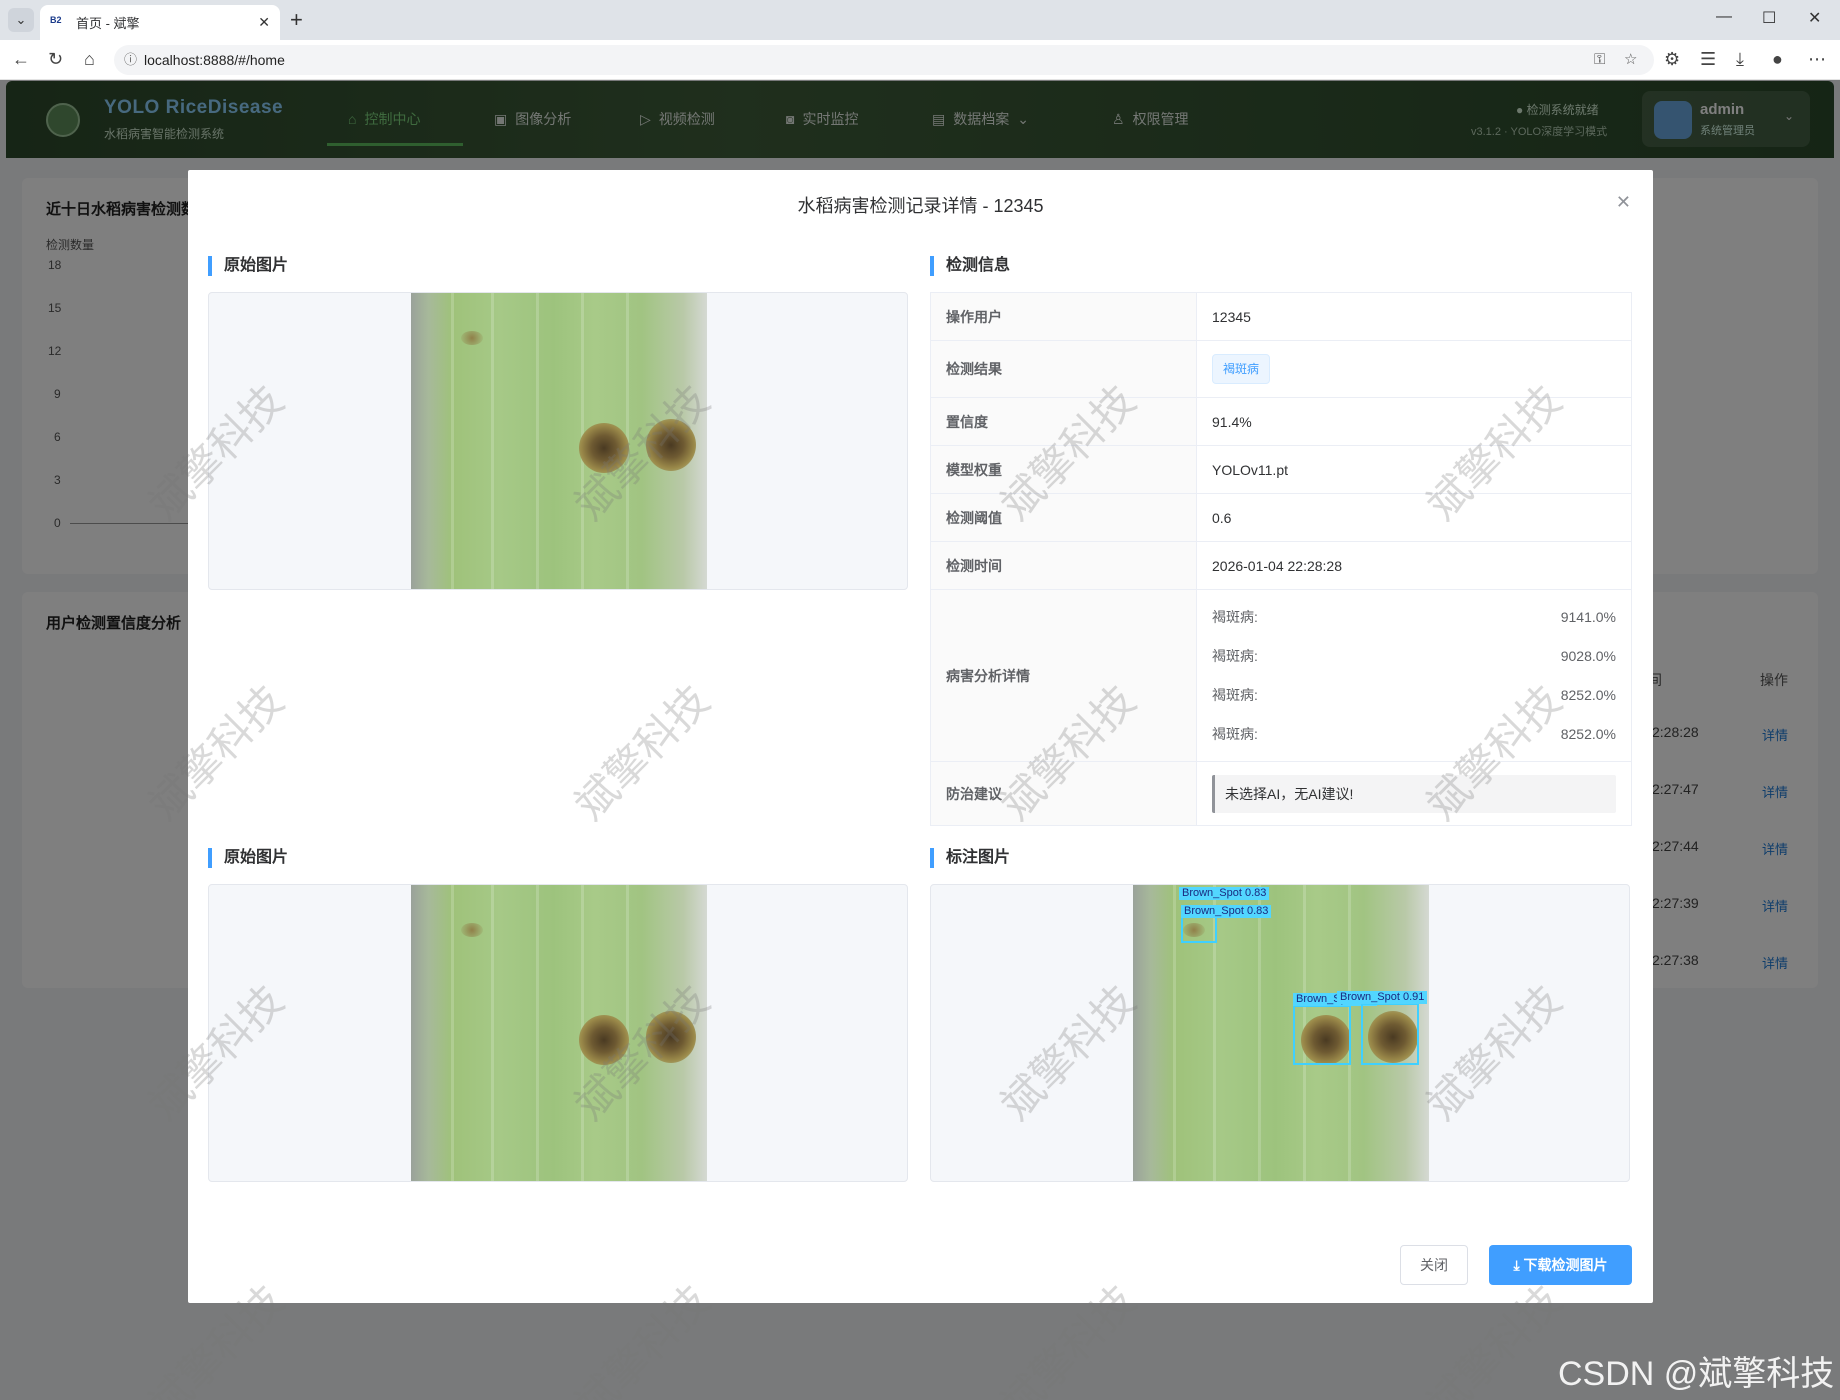 The image size is (1840, 1400). Describe the element at coordinates (1414, 617) in the screenshot. I see `detail-item: 褐斑病: 9141.0%` at that location.